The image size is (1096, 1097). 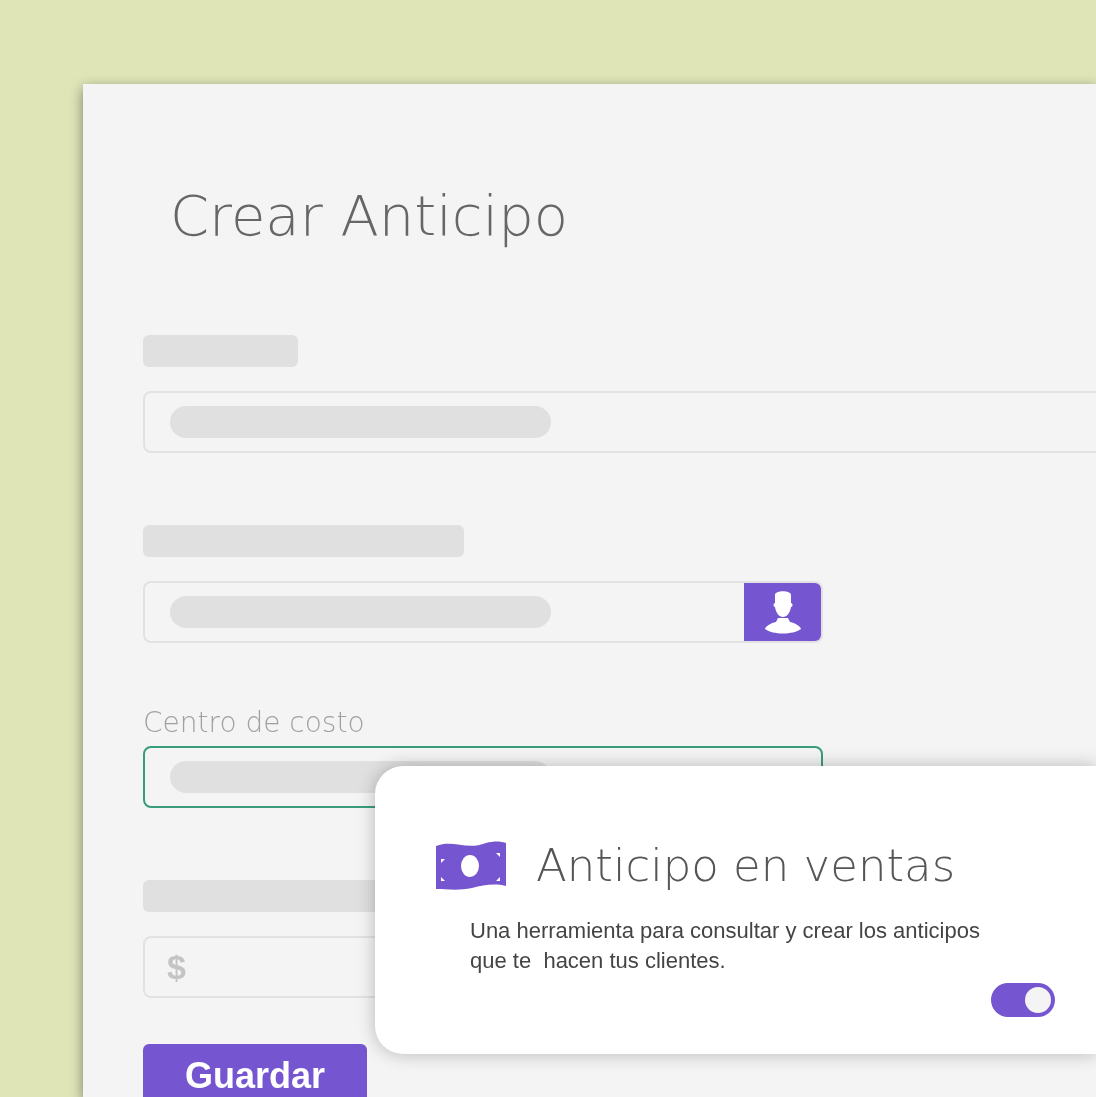 I want to click on card-description: Una herramienta para consultar y crear los anticipos que te hacen tus clientes., so click(x=725, y=946).